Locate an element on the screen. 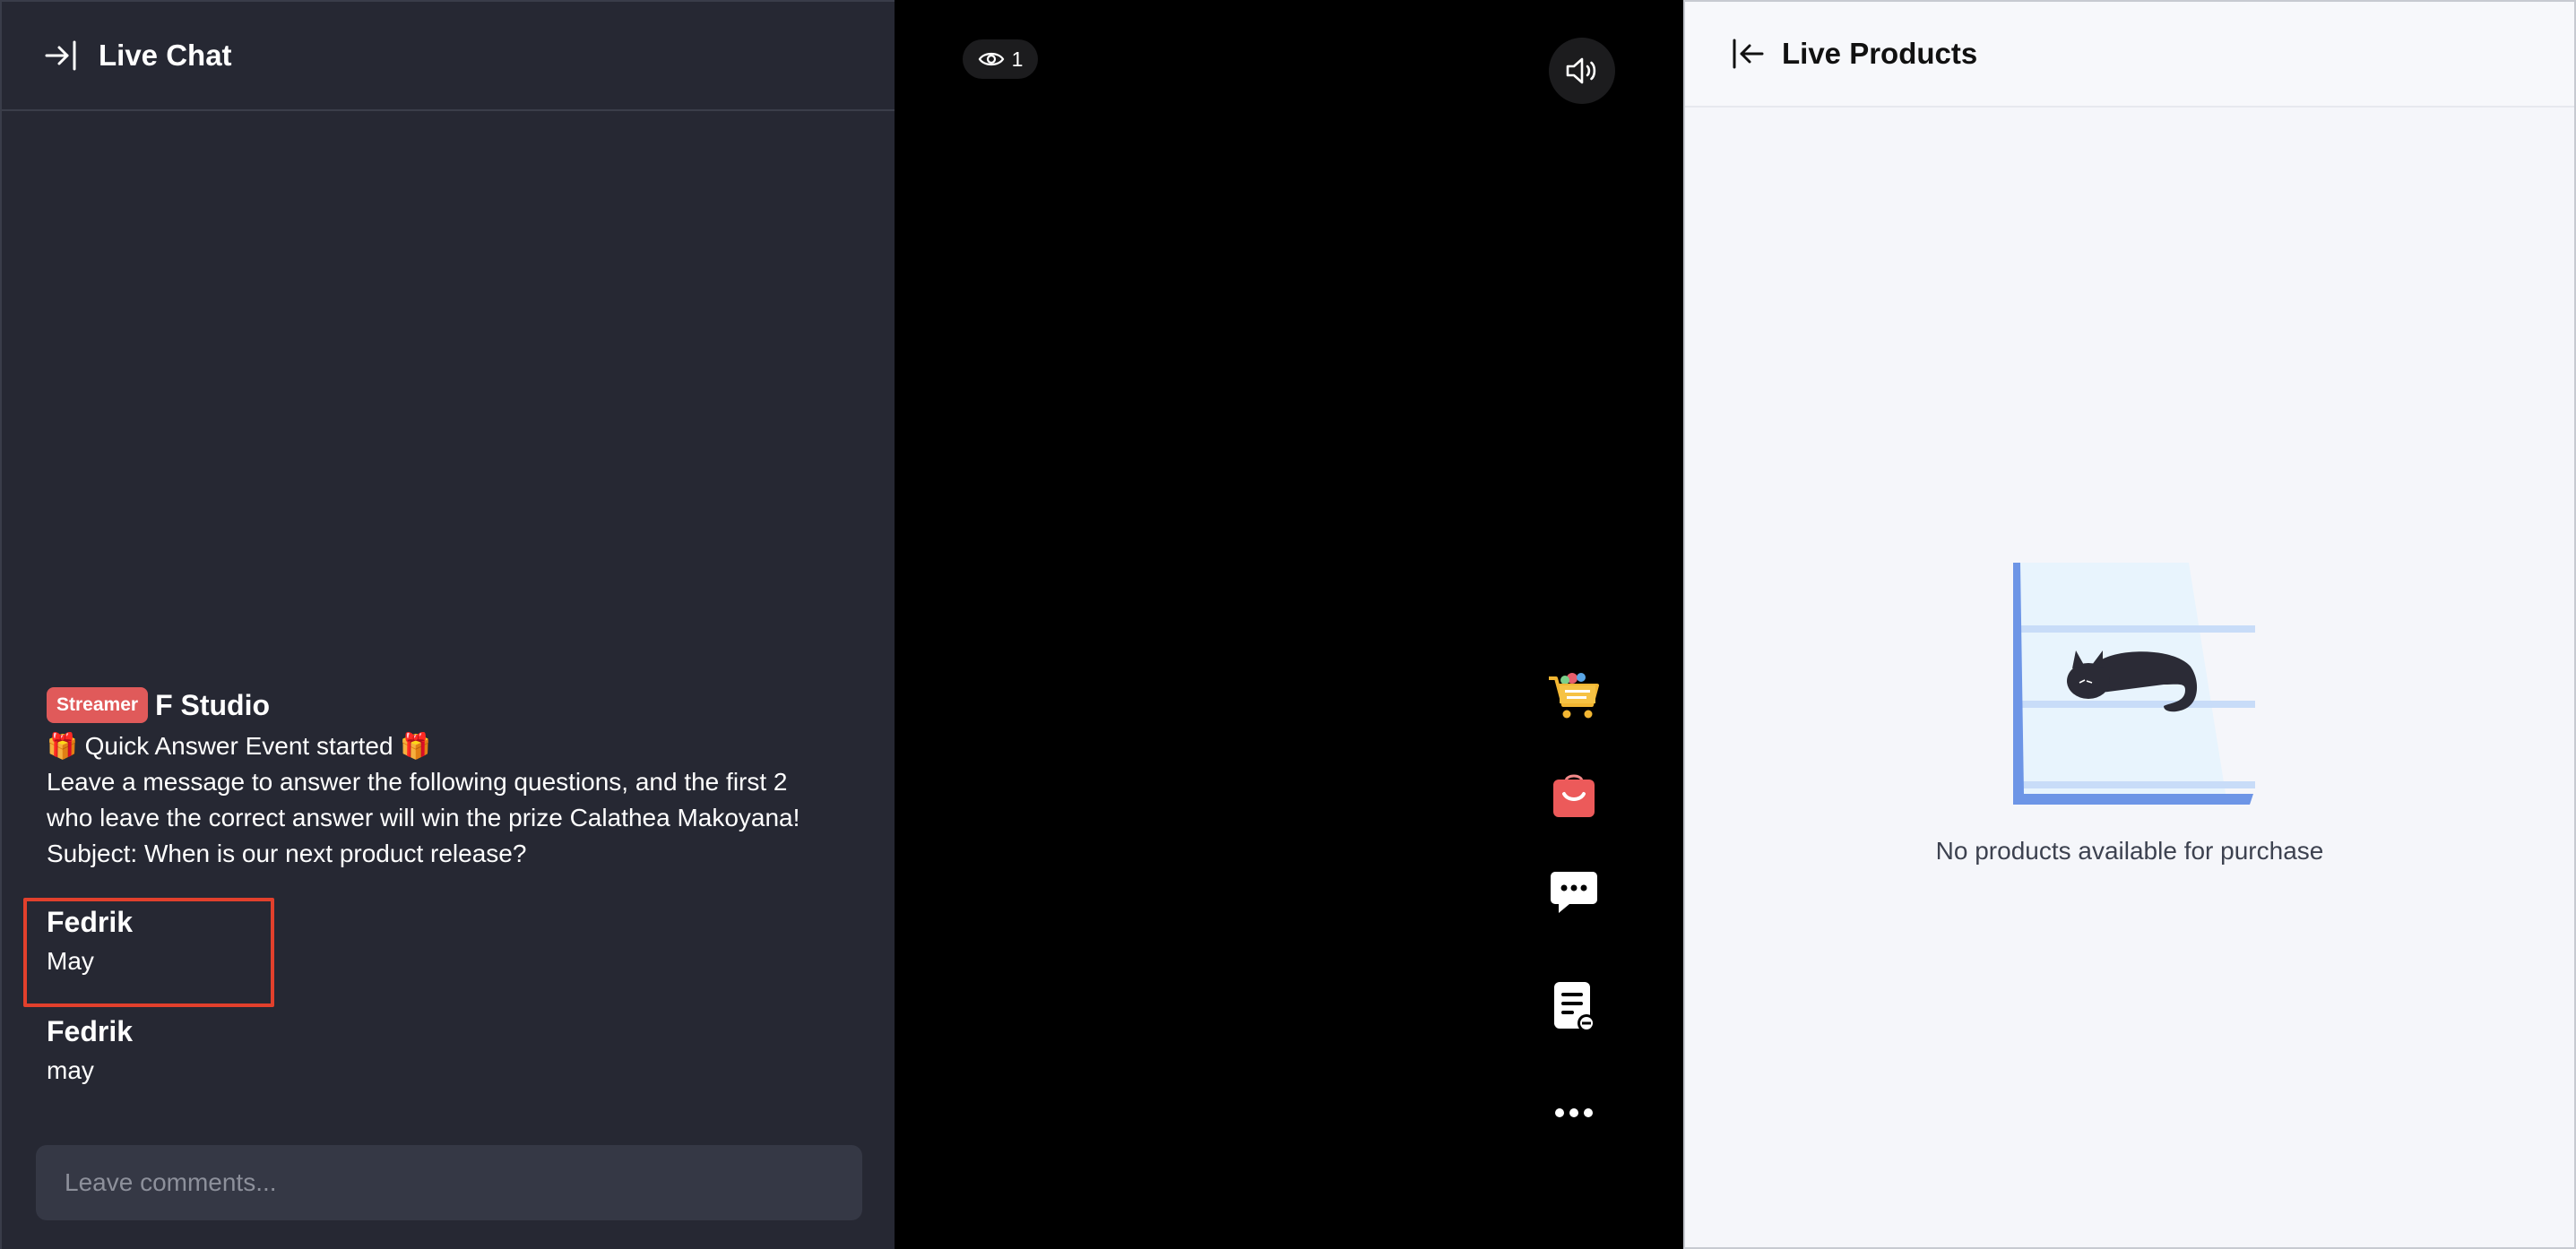  notes-button is located at coordinates (1574, 1007).